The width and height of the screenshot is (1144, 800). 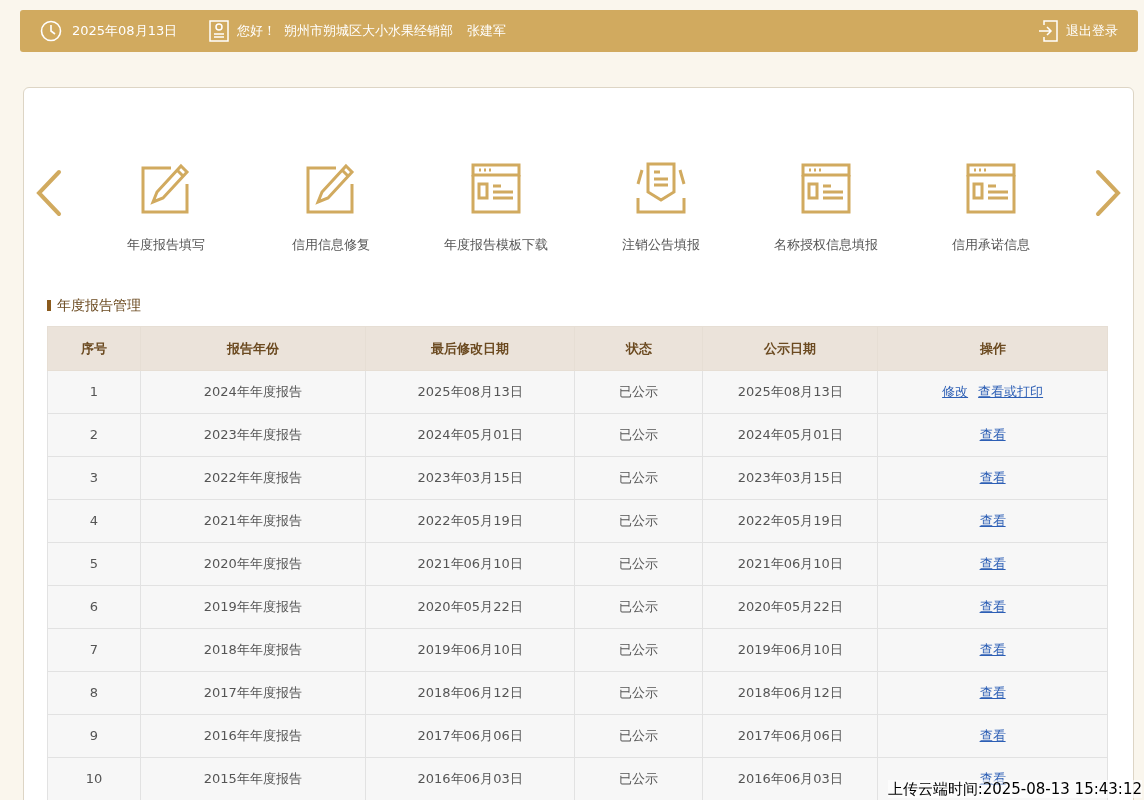 I want to click on table-cell: 2024年年度报告, so click(x=253, y=392).